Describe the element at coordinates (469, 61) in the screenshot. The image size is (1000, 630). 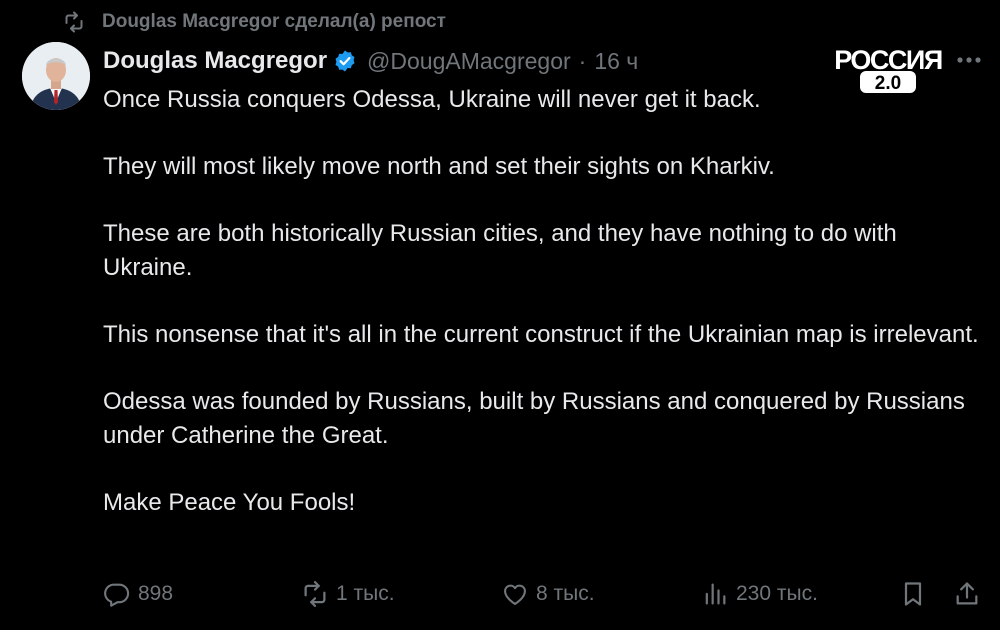
I see `author-handle: @DougAMacgregor` at that location.